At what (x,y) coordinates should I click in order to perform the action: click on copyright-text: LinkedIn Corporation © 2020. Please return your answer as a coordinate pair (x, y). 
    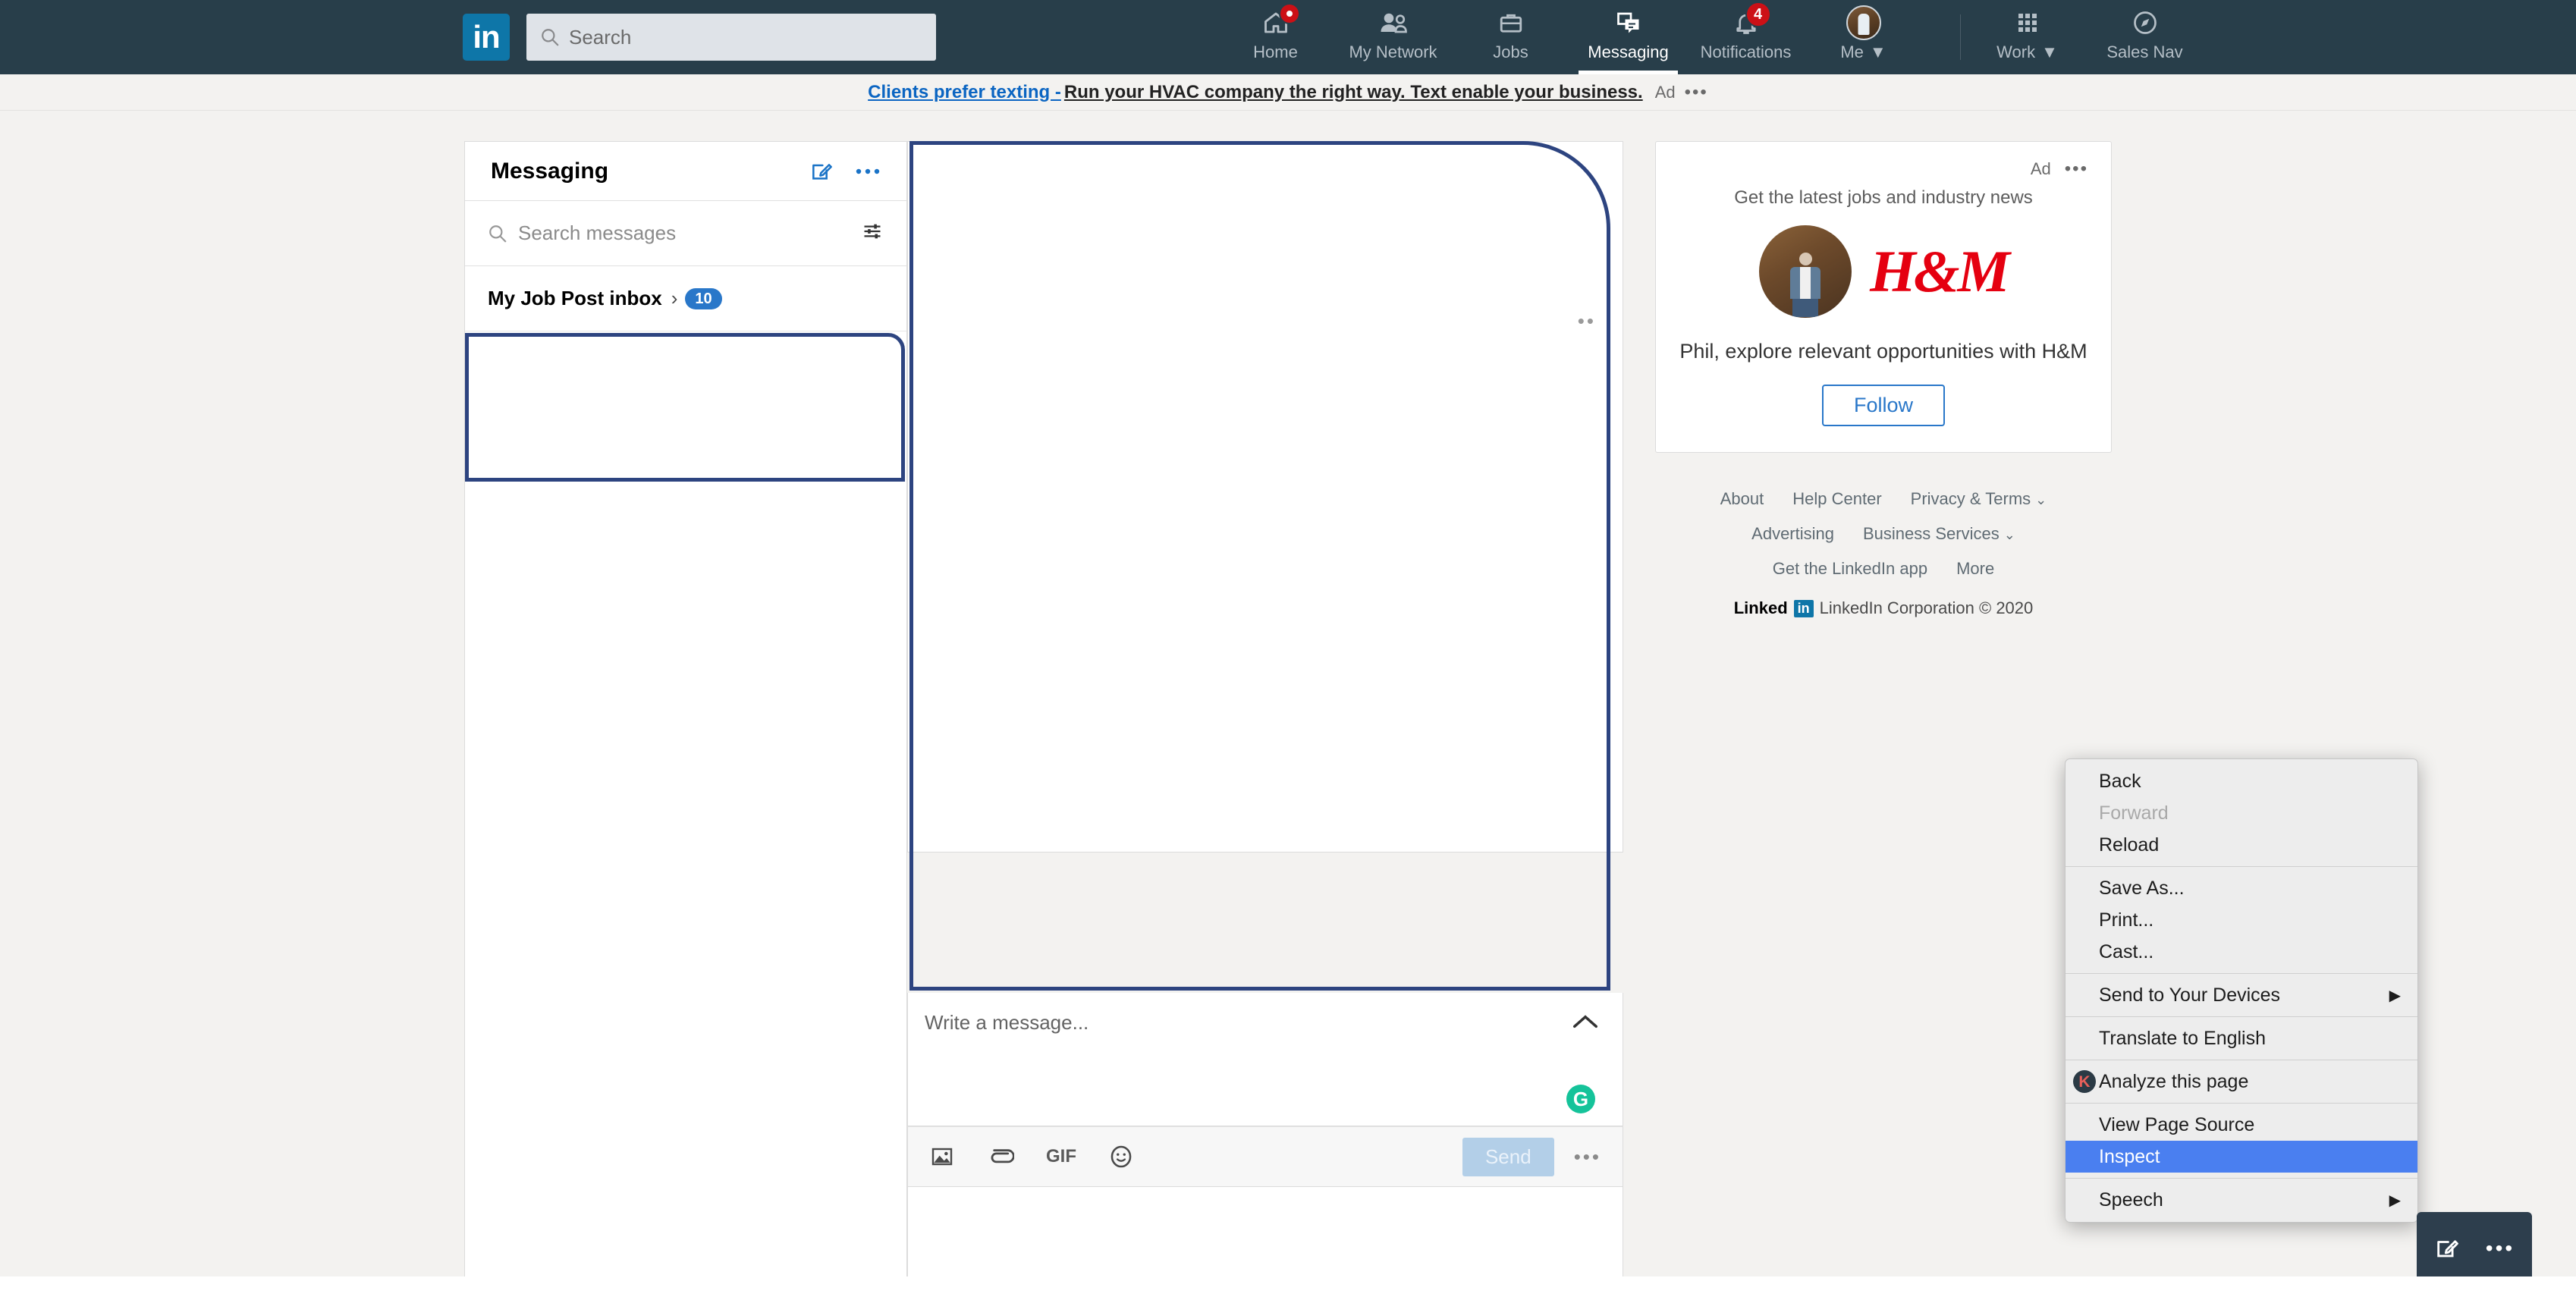
    Looking at the image, I should click on (1926, 608).